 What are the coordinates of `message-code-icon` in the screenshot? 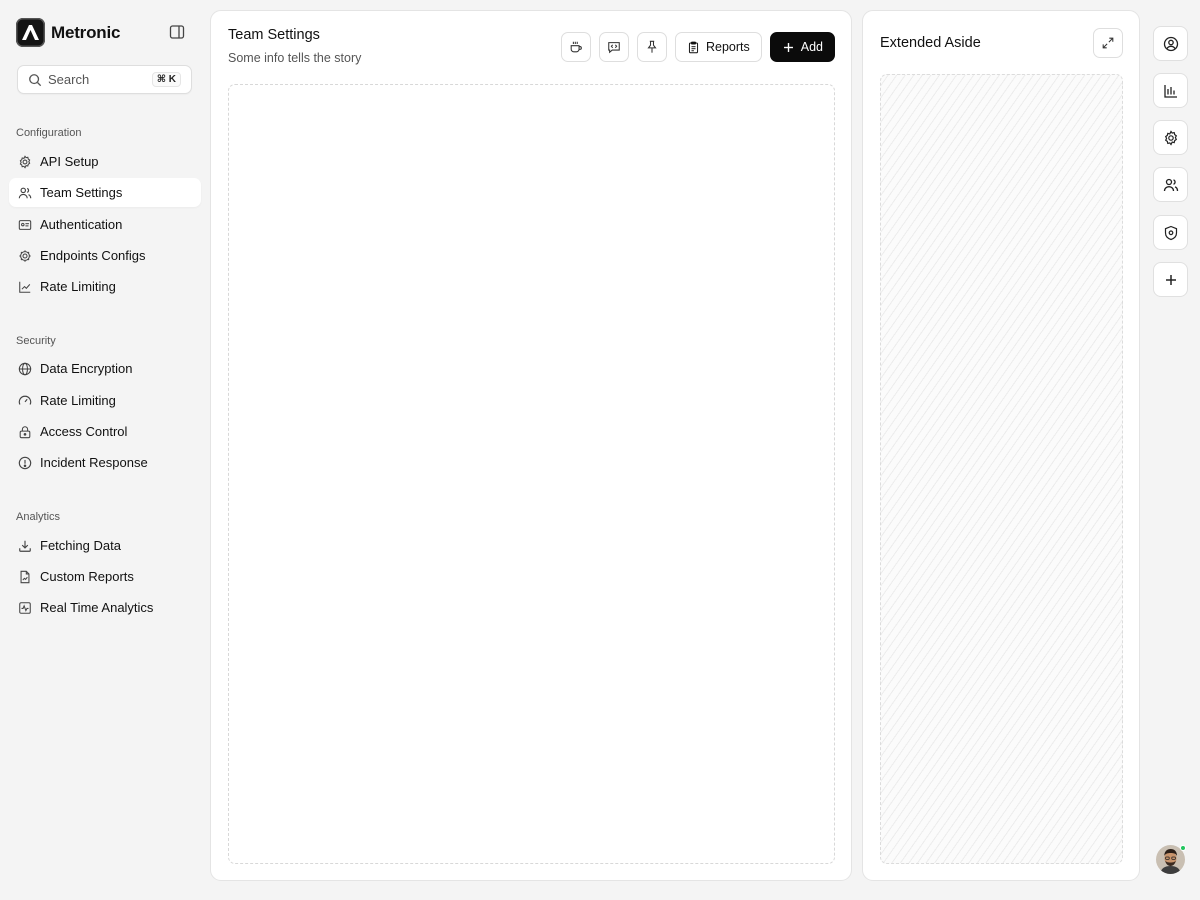 It's located at (614, 48).